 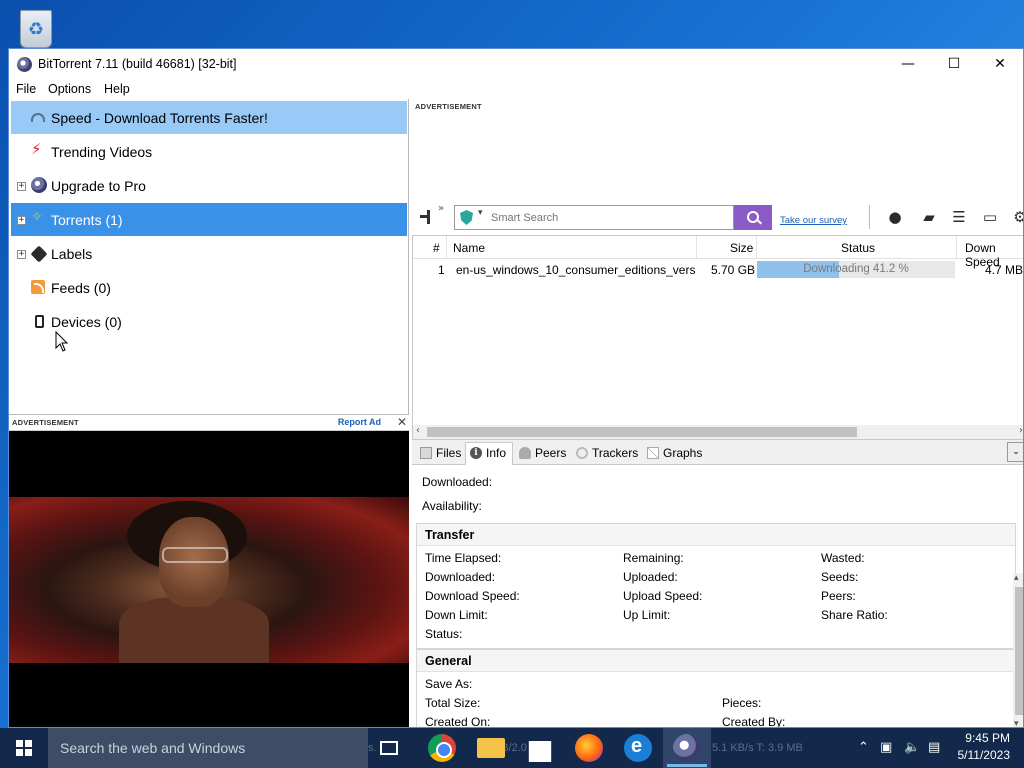 I want to click on transfer-title: Transfer, so click(x=450, y=535).